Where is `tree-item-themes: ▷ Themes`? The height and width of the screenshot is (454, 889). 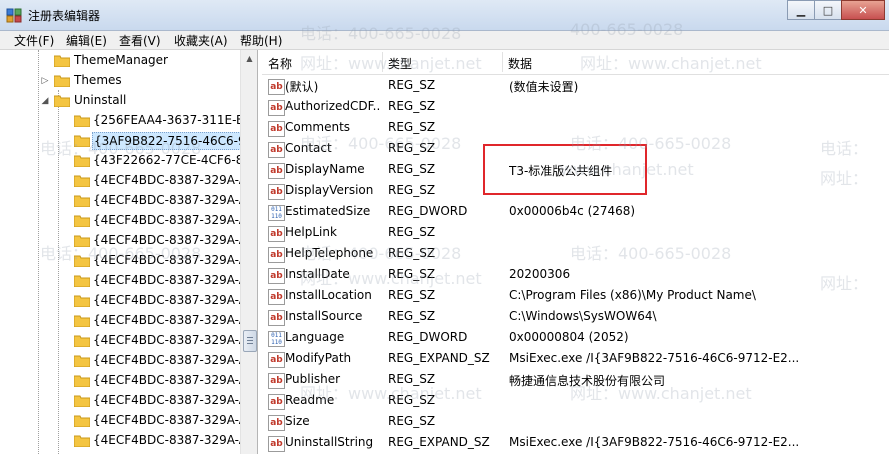
tree-item-themes: ▷ Themes is located at coordinates (120, 81).